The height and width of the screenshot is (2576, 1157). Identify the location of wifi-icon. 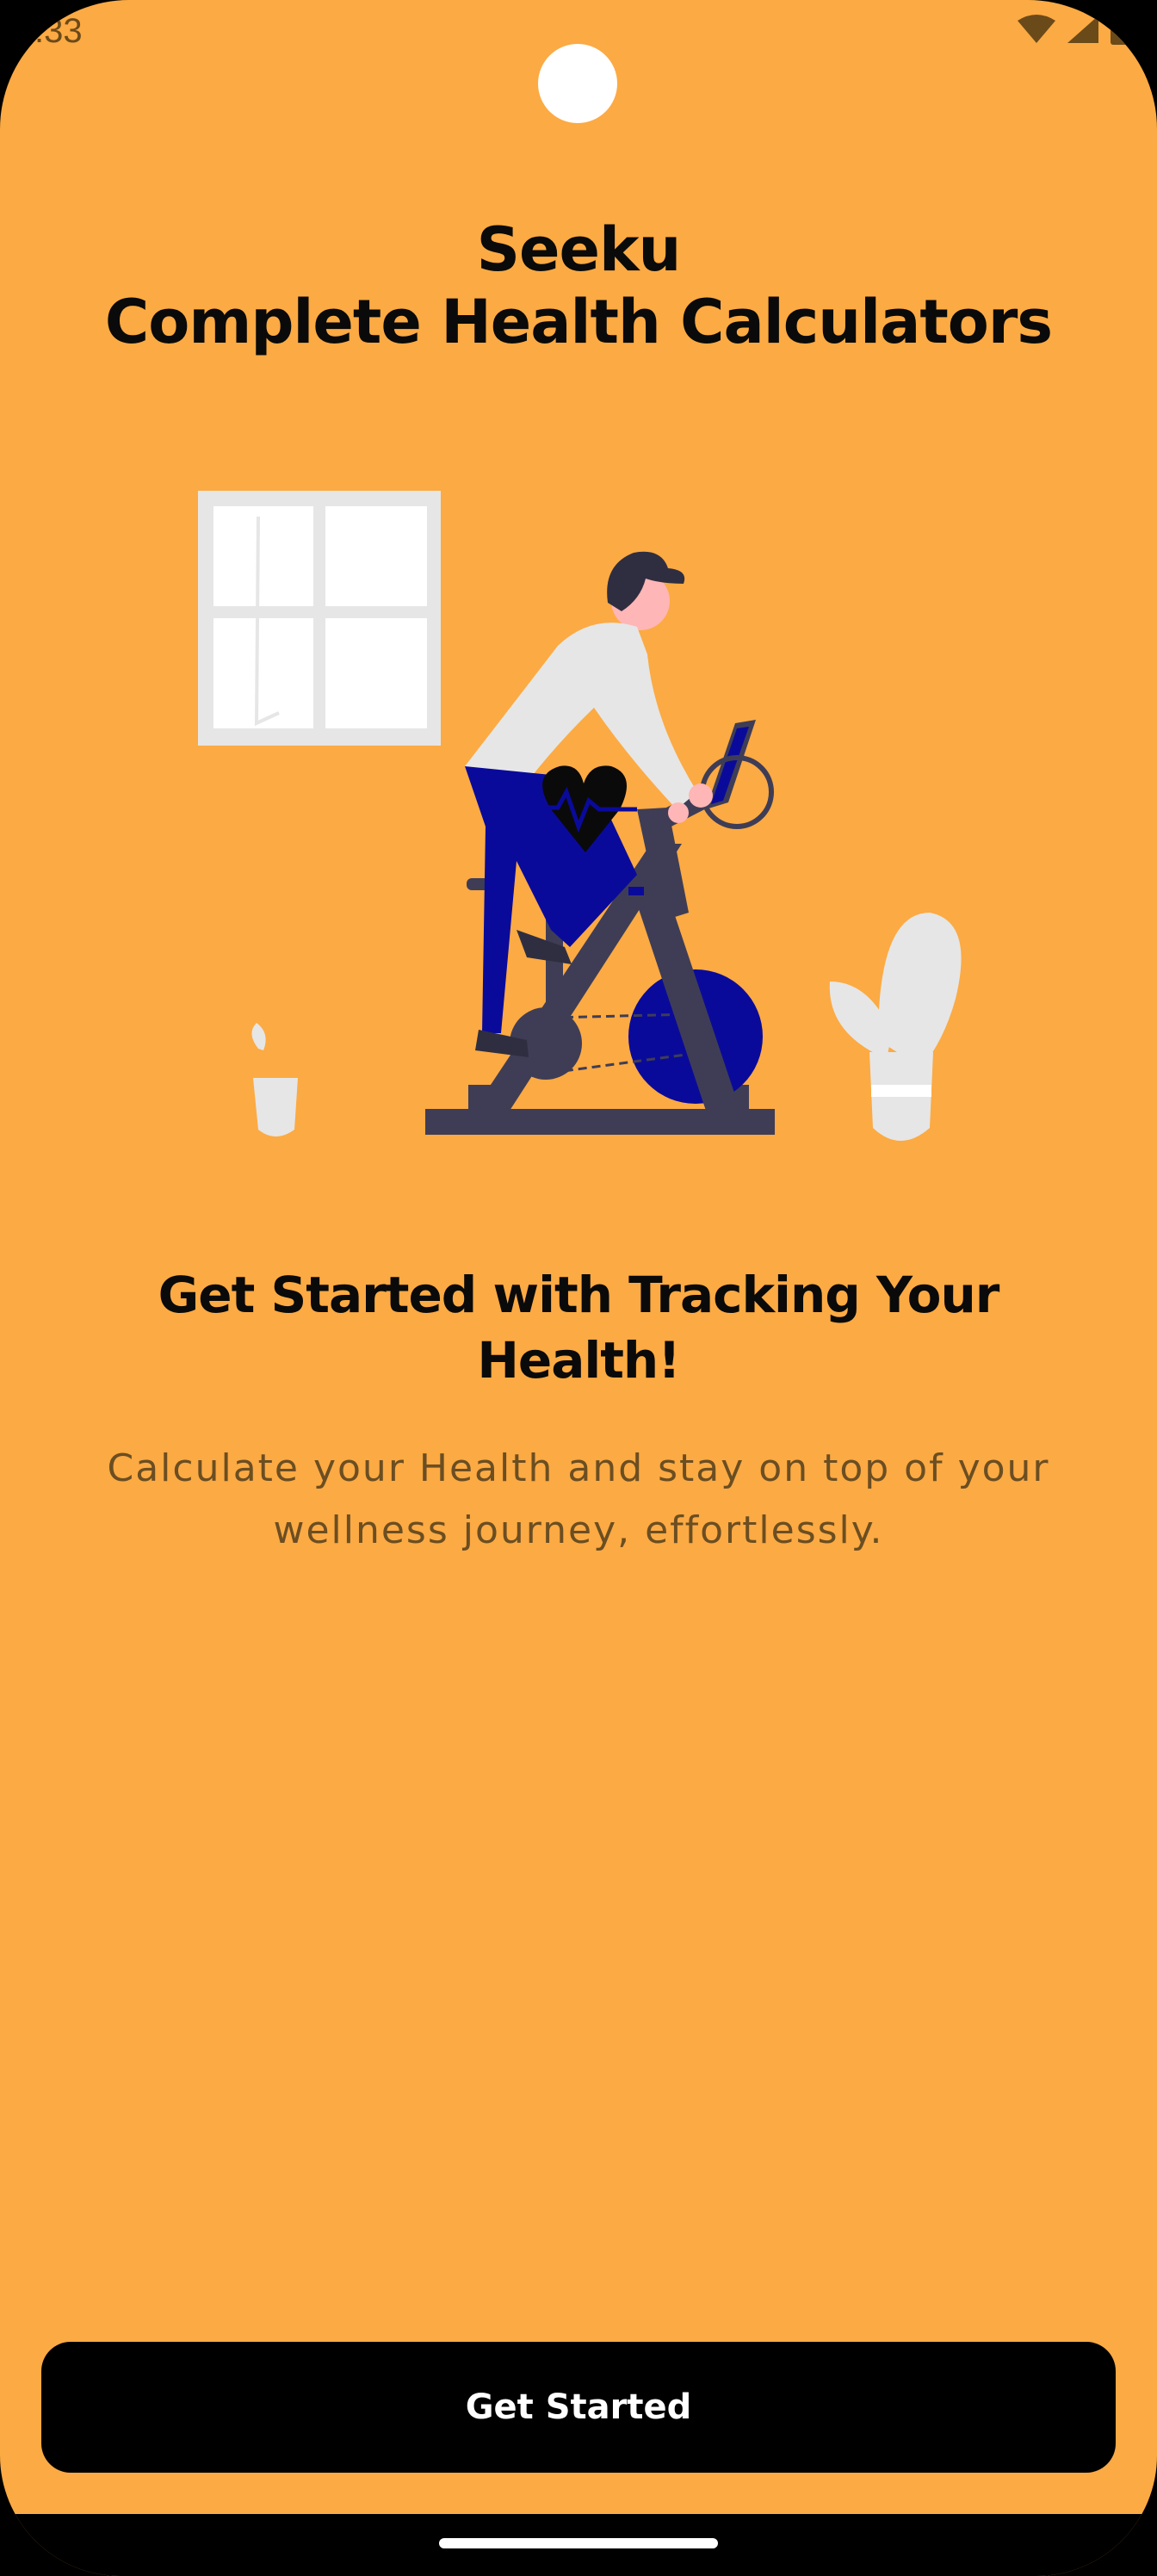
(1036, 29).